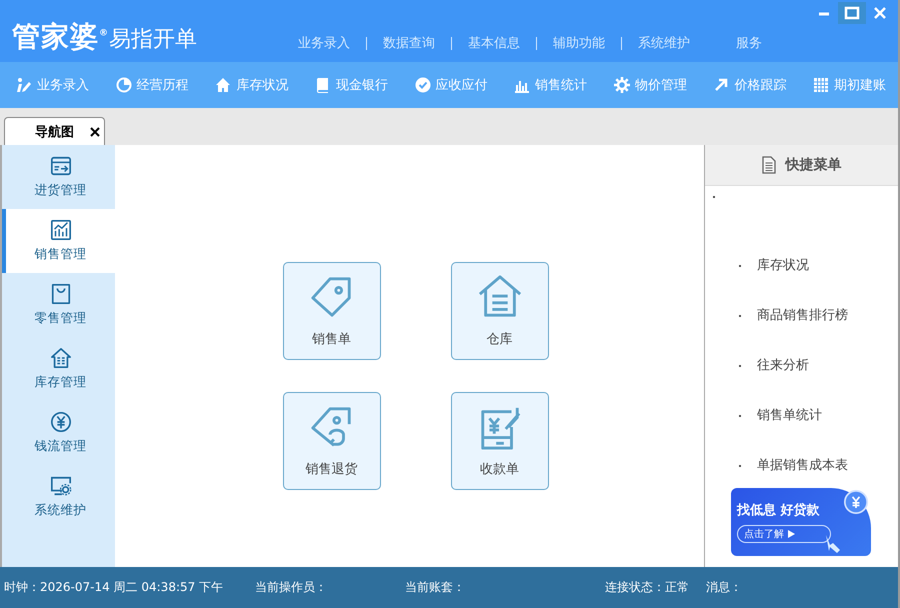 The image size is (900, 608). I want to click on calendar-icon, so click(821, 85).